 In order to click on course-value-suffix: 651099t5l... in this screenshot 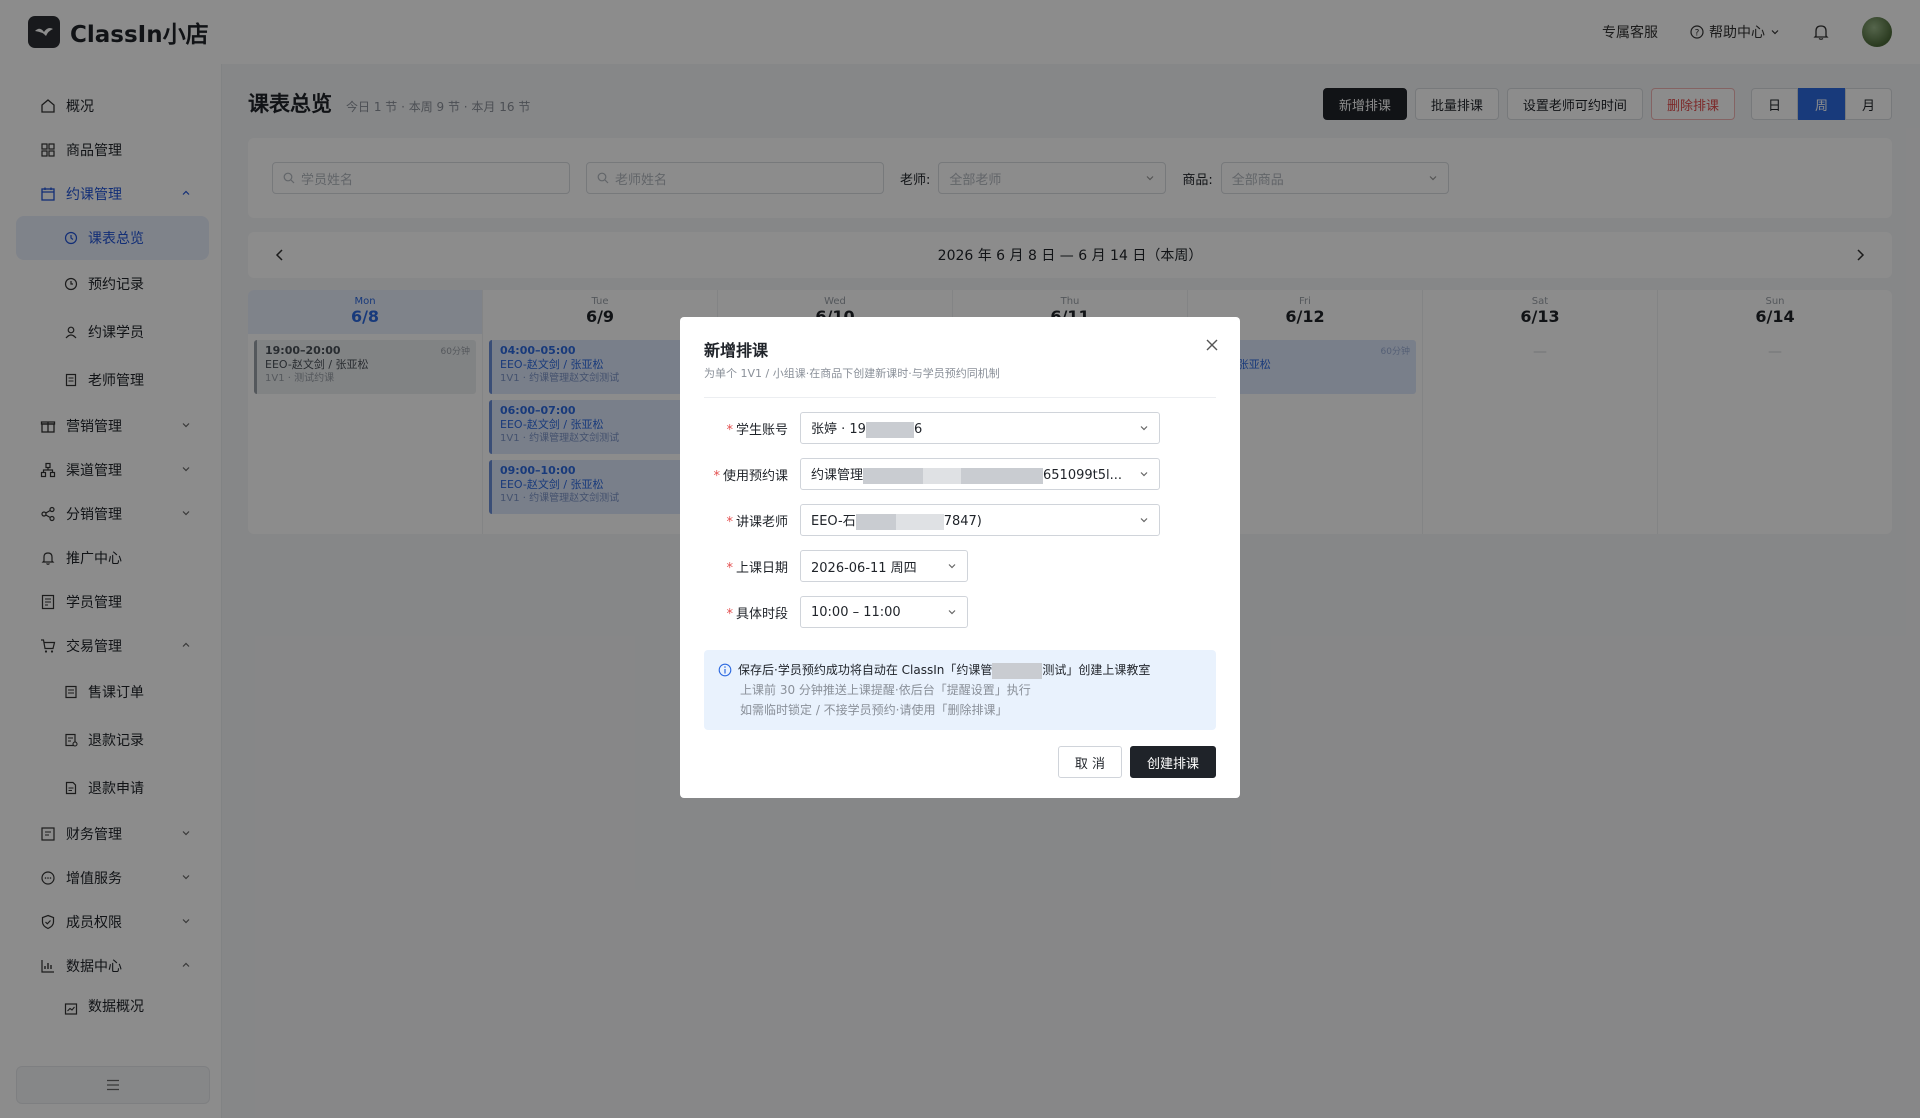, I will do `click(1083, 476)`.